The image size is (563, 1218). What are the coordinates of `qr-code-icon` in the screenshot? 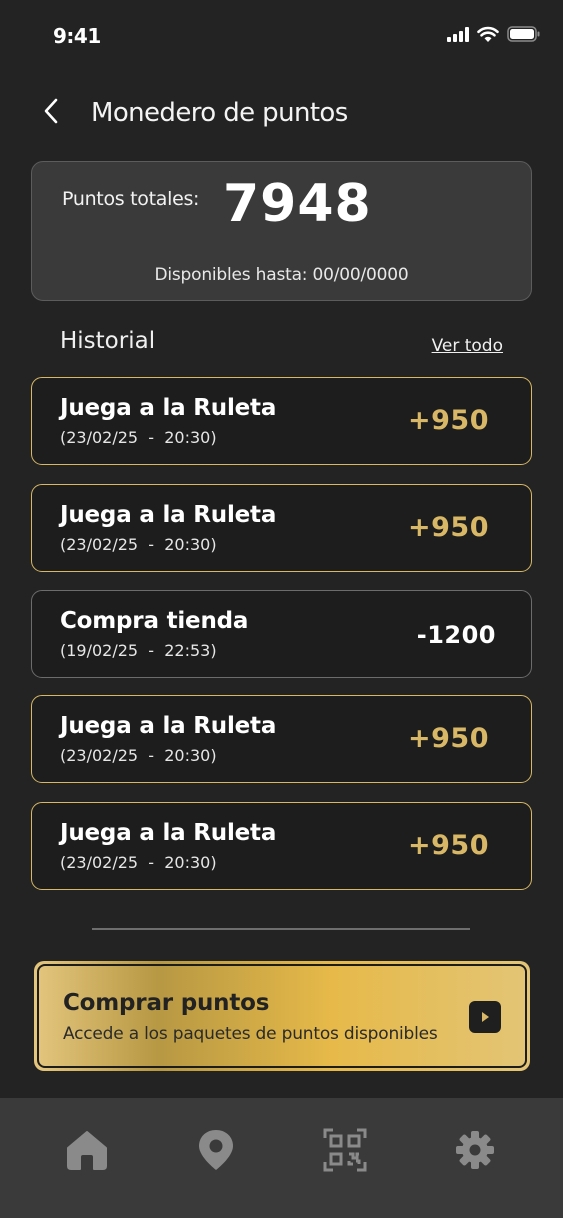 It's located at (345, 1150).